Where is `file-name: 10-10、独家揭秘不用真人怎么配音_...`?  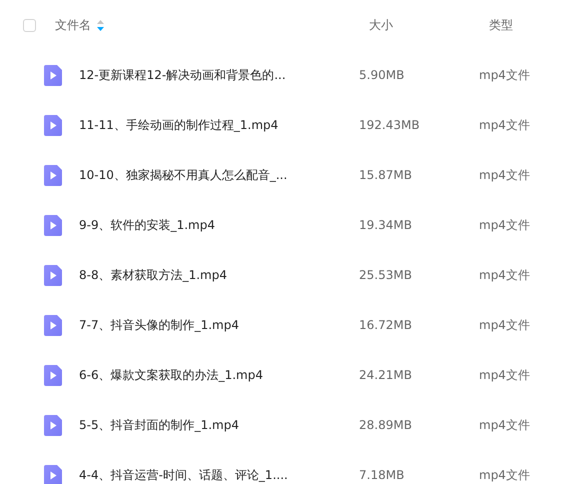
file-name: 10-10、独家揭秘不用真人怎么配音_... is located at coordinates (219, 175).